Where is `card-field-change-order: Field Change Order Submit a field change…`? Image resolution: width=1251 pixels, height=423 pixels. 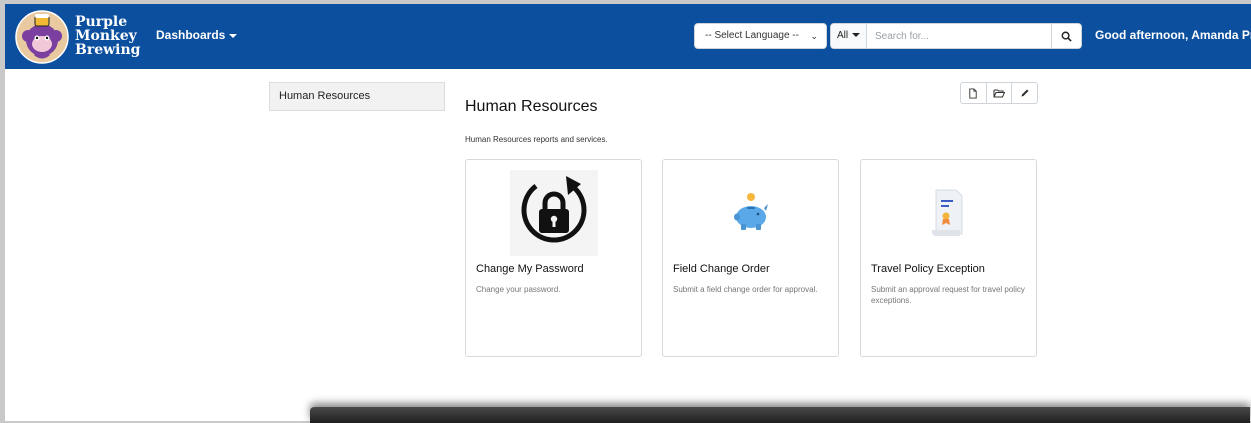 card-field-change-order: Field Change Order Submit a field change… is located at coordinates (750, 258).